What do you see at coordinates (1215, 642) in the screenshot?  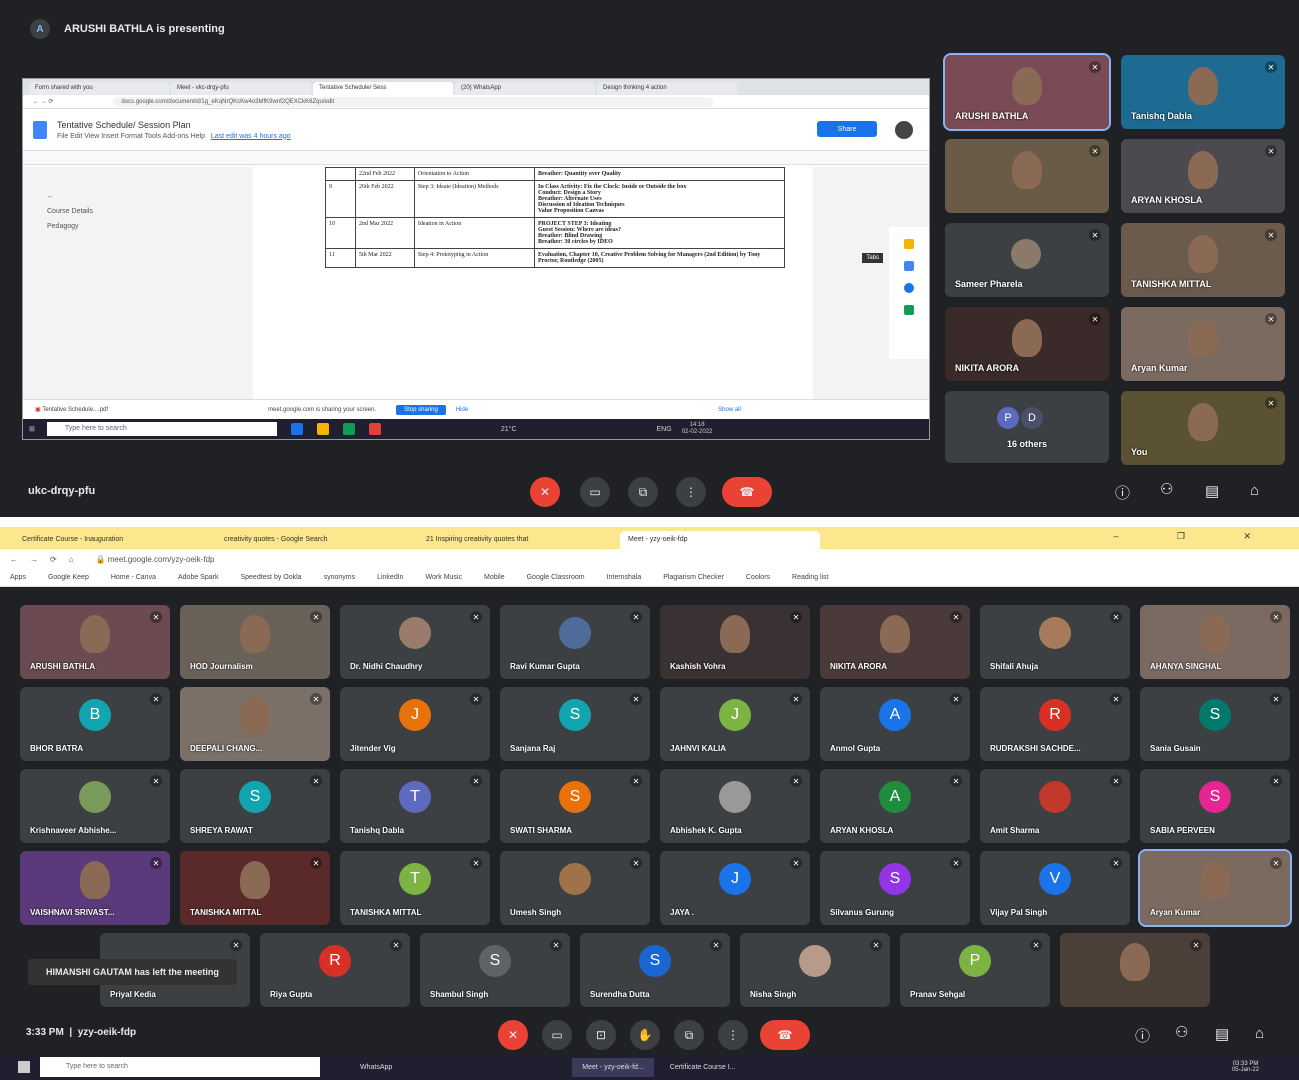 I see `participant-tile: ✕ AHANYA SINGHAL` at bounding box center [1215, 642].